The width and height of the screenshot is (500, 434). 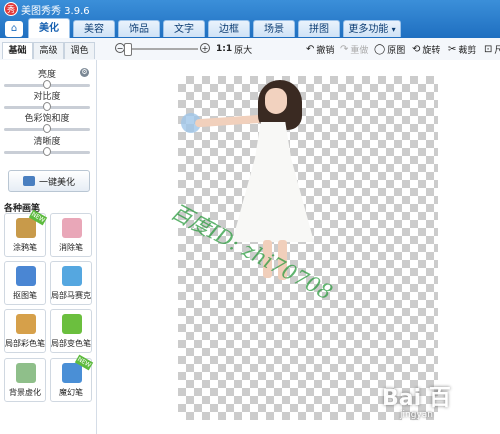 What do you see at coordinates (319, 28) in the screenshot?
I see `tab-collage: 拼图` at bounding box center [319, 28].